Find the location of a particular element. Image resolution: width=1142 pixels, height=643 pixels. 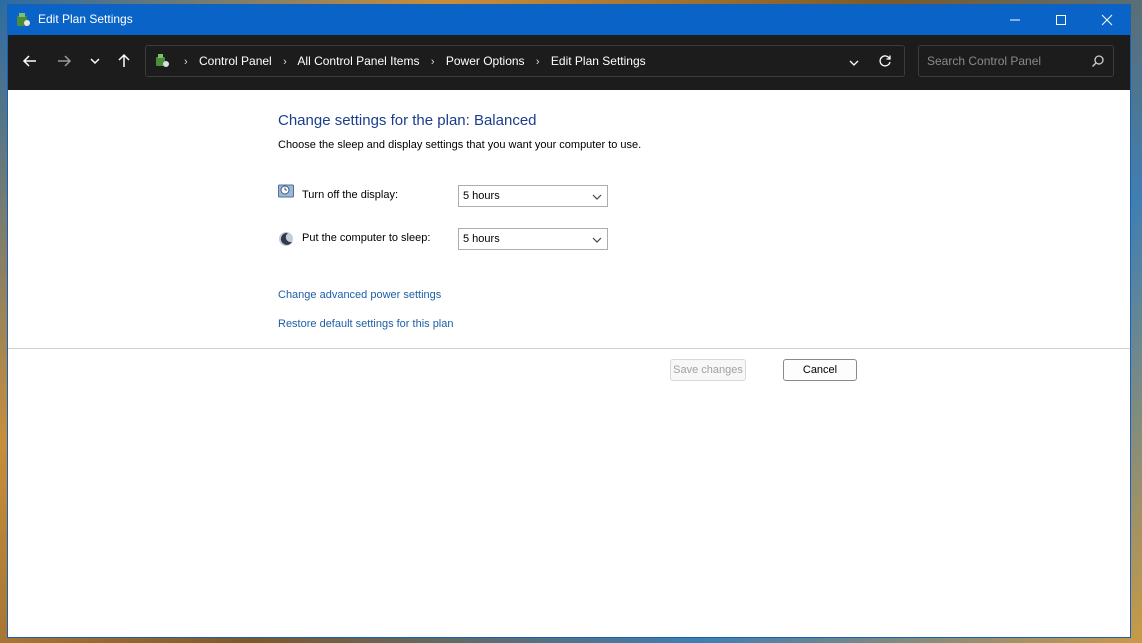

up-button is located at coordinates (124, 61).